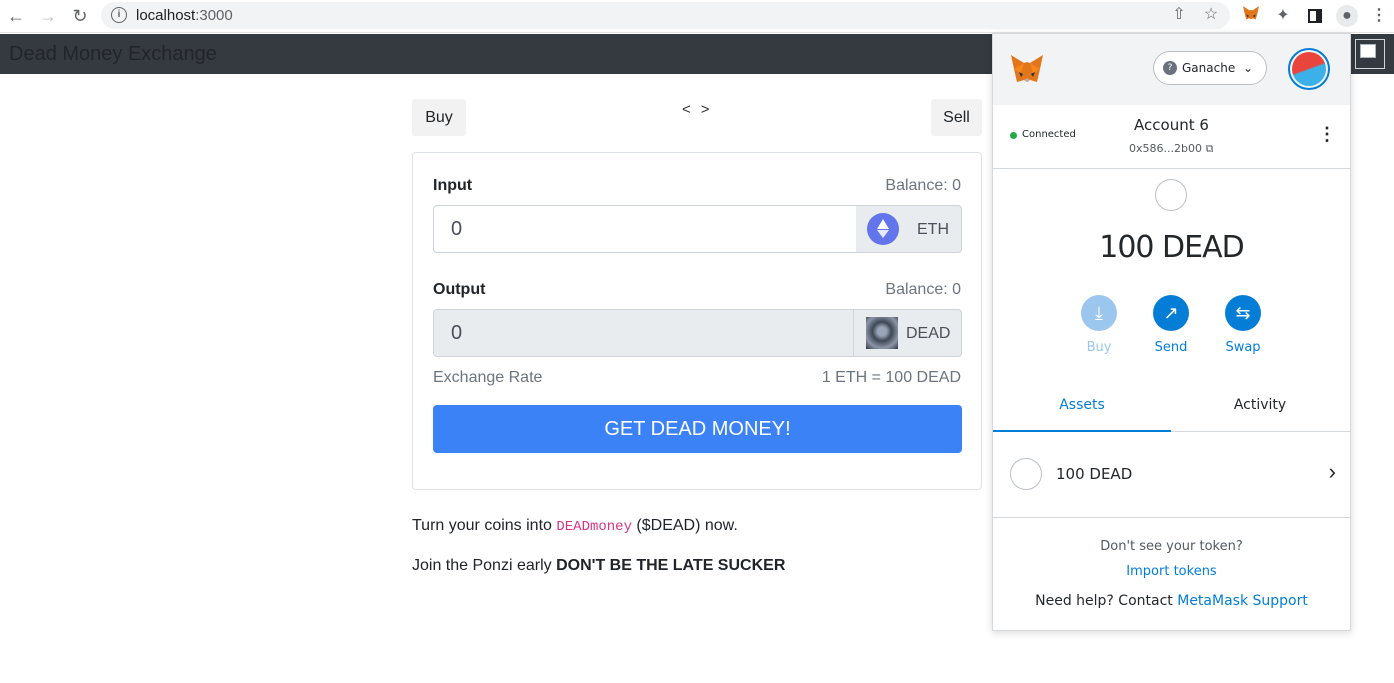 The height and width of the screenshot is (683, 1394). What do you see at coordinates (459, 289) in the screenshot?
I see `output-label: Output` at bounding box center [459, 289].